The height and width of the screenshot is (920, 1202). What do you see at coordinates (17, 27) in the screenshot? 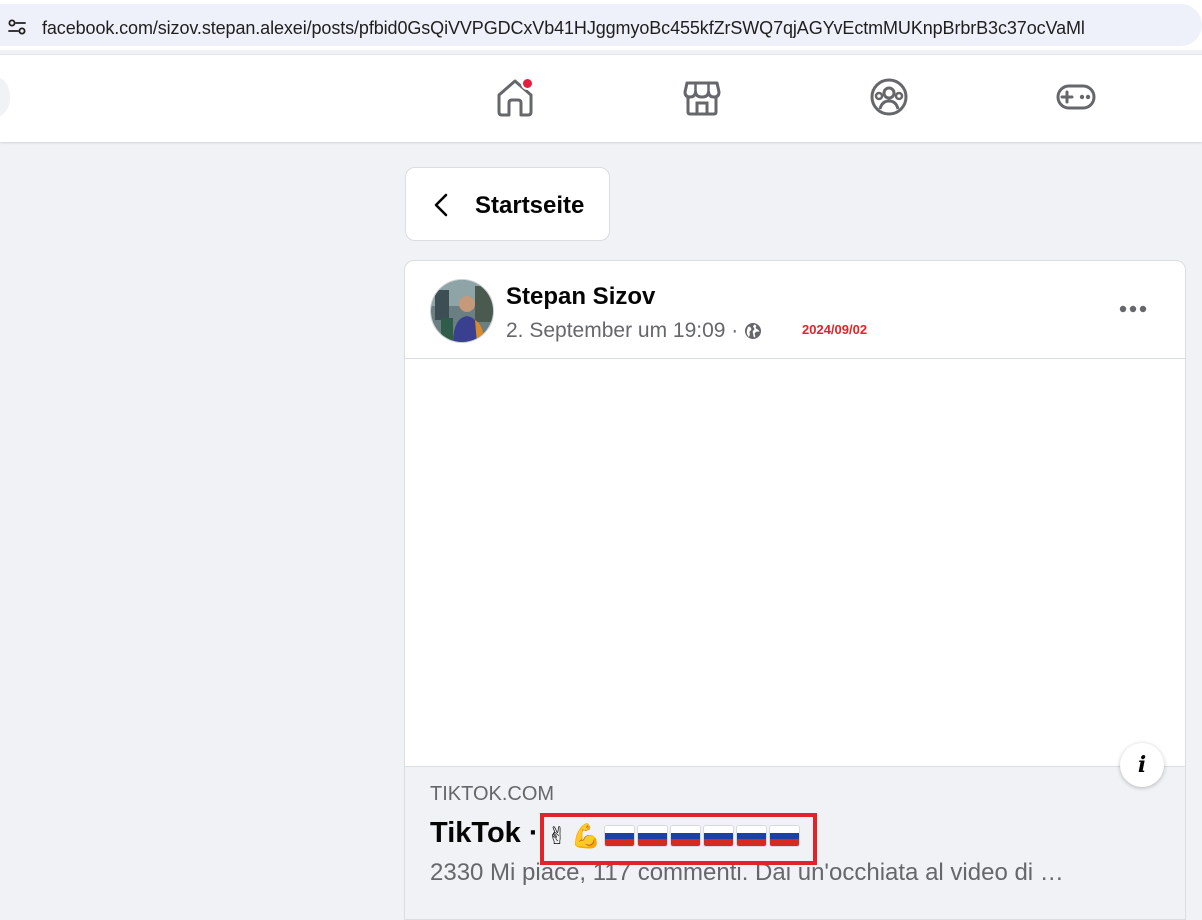
I see `site-settings-icon` at bounding box center [17, 27].